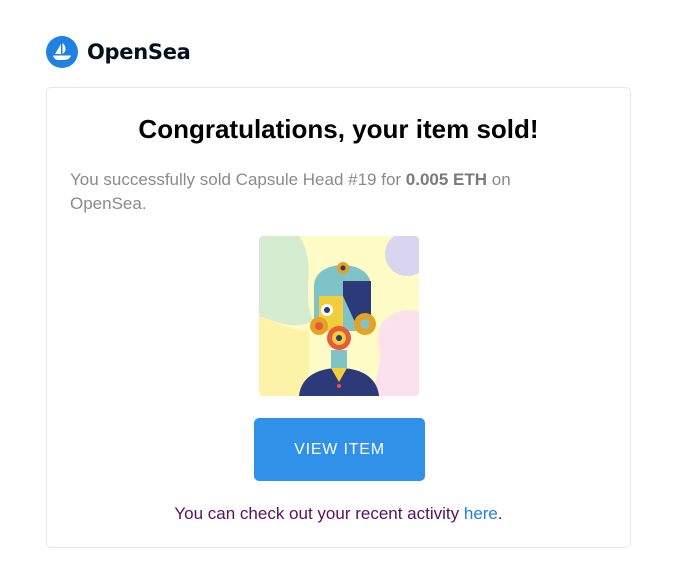 The width and height of the screenshot is (680, 568). What do you see at coordinates (139, 52) in the screenshot?
I see `brand-name: OpenSea` at bounding box center [139, 52].